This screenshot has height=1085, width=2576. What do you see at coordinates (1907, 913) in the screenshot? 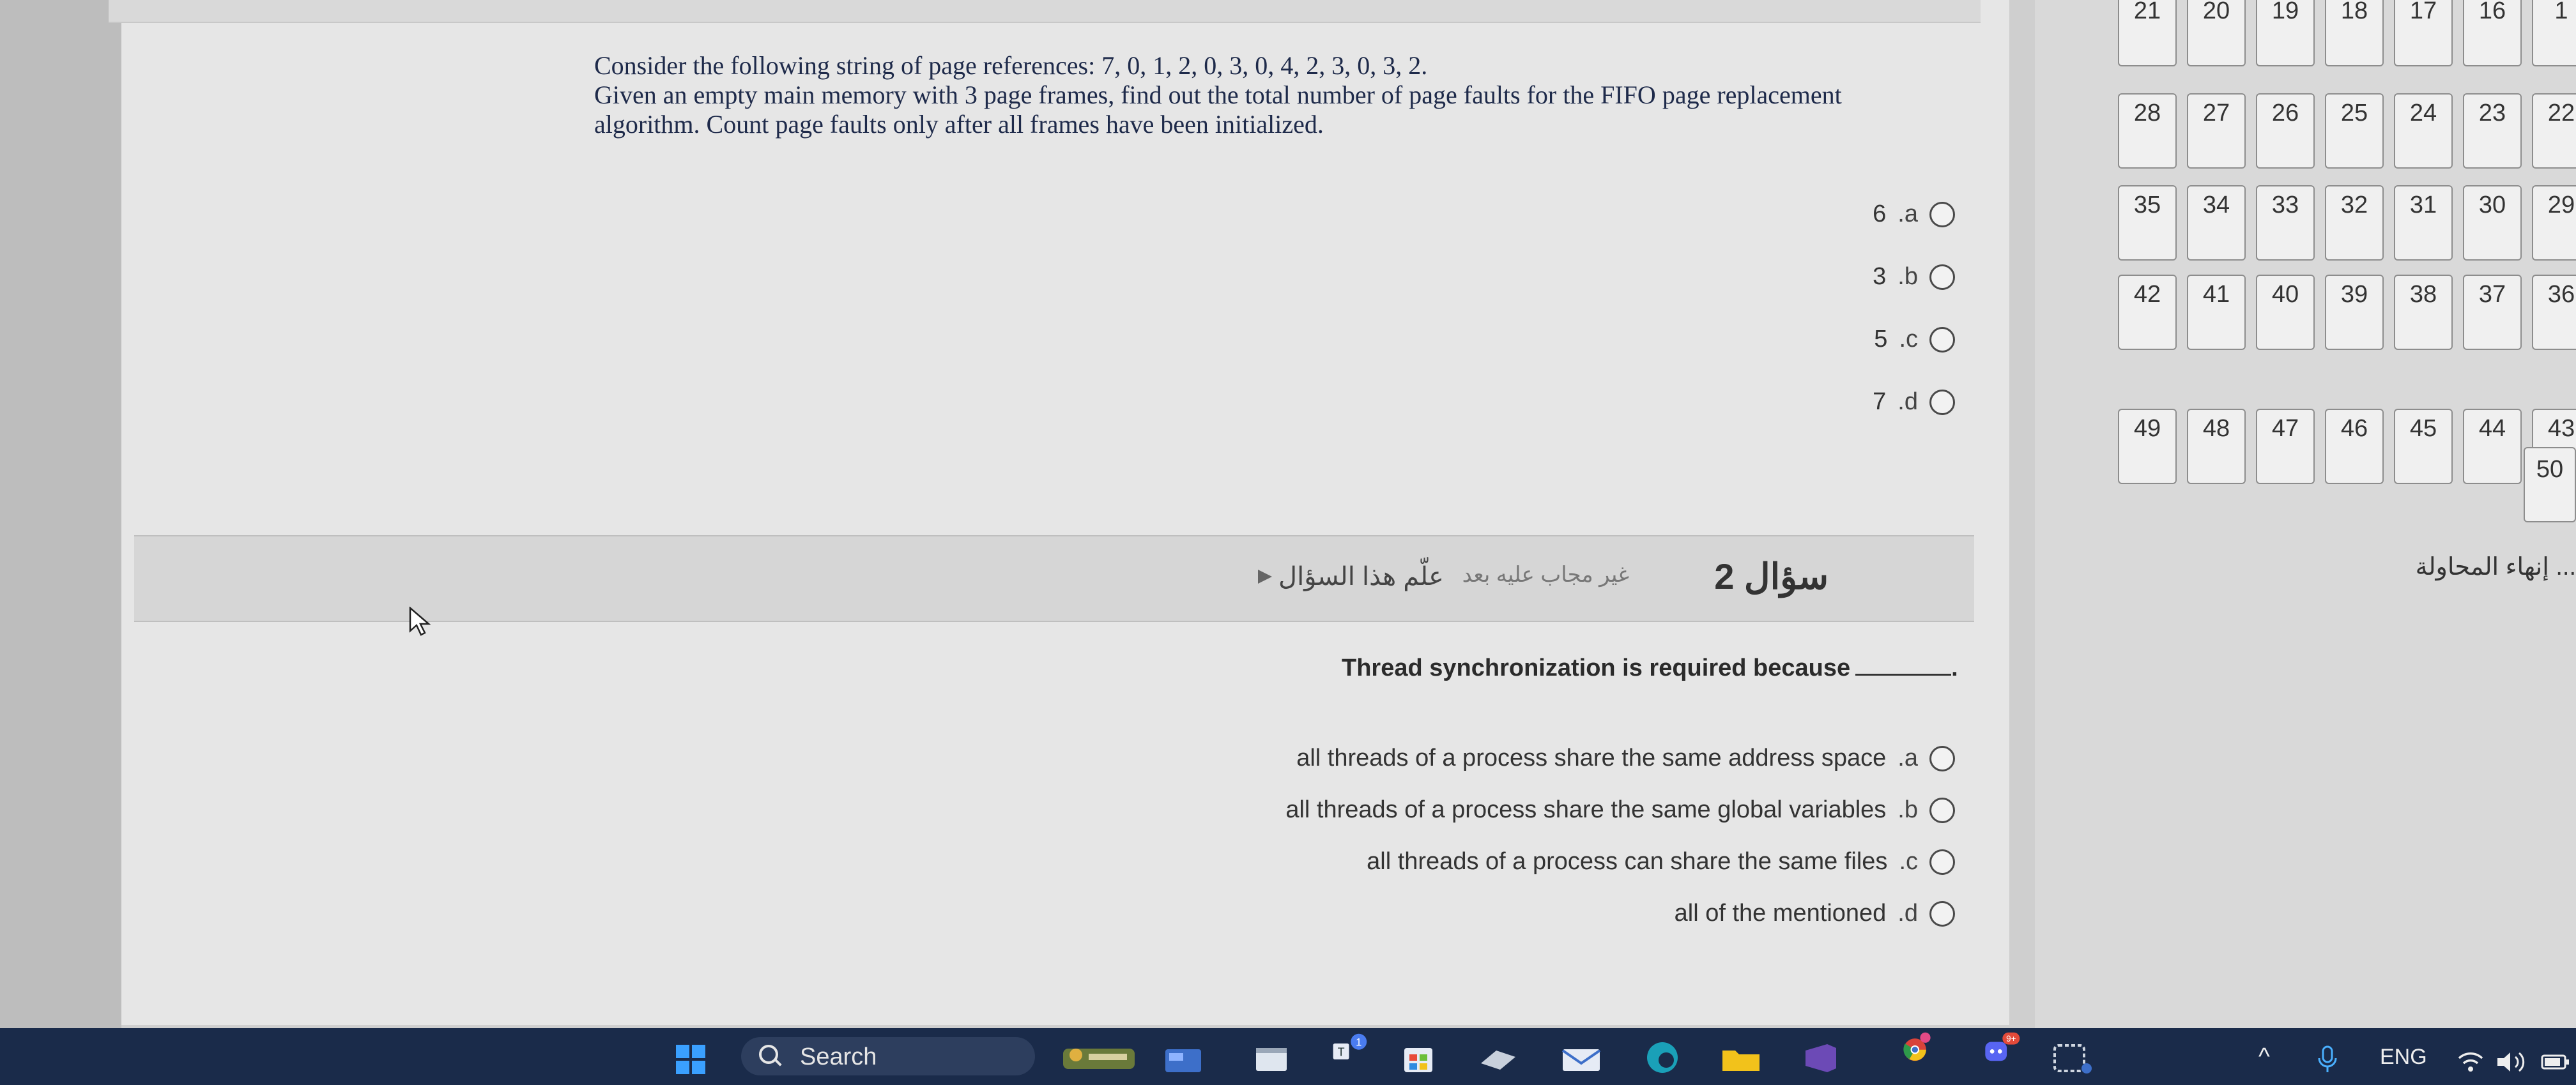
I see `option-letter: .d` at bounding box center [1907, 913].